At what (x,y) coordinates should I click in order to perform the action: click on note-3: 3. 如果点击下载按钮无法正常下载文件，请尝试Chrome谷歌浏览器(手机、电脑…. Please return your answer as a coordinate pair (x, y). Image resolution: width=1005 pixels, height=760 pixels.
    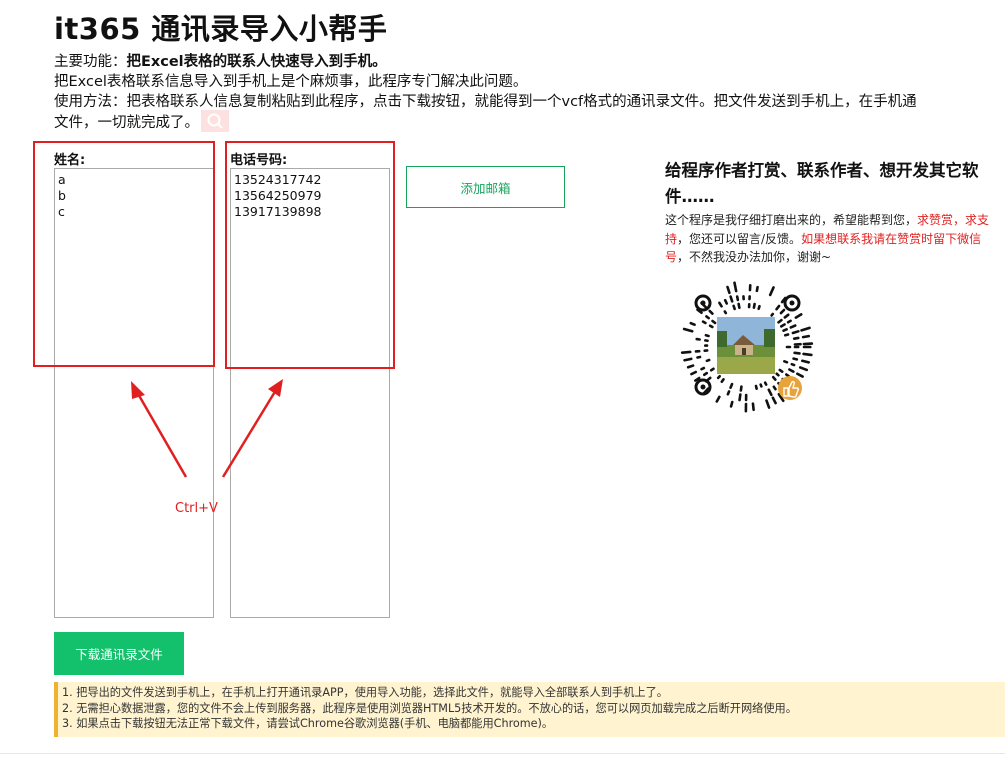
    Looking at the image, I should click on (308, 723).